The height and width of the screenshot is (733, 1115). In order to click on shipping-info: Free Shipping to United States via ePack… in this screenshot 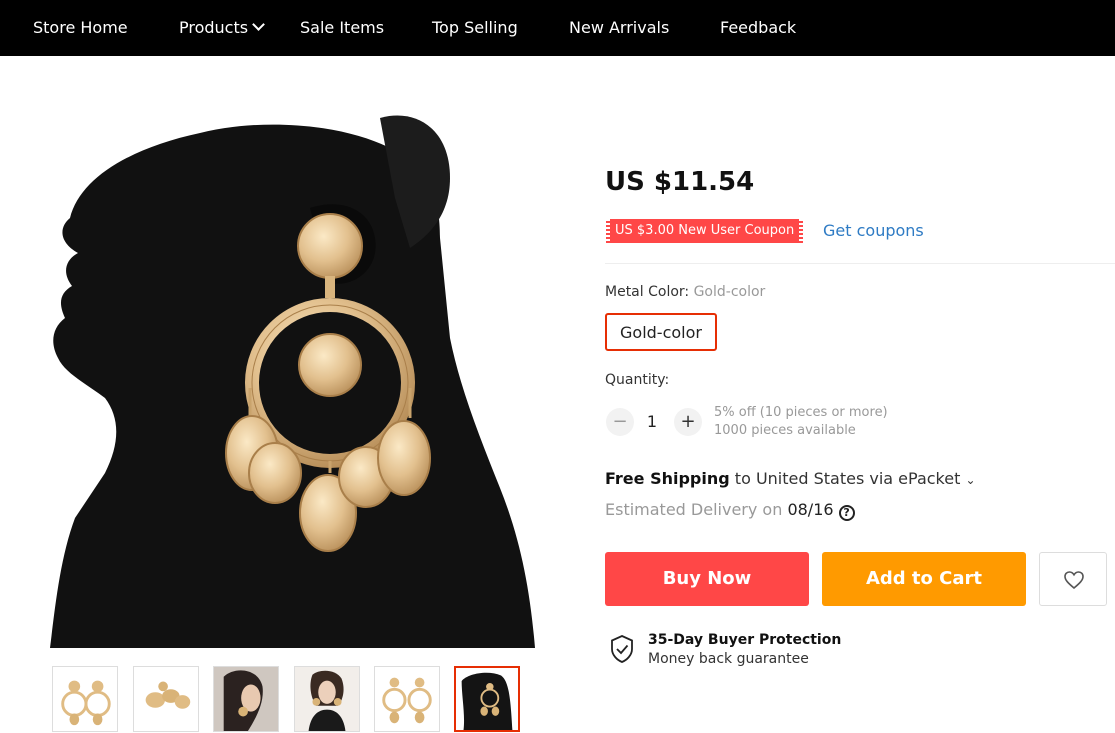, I will do `click(790, 478)`.